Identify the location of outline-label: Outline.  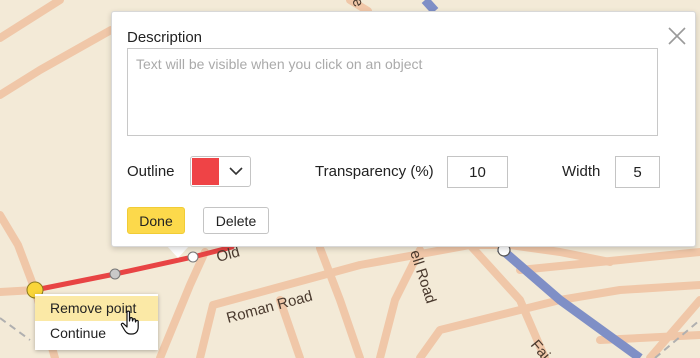
(151, 171).